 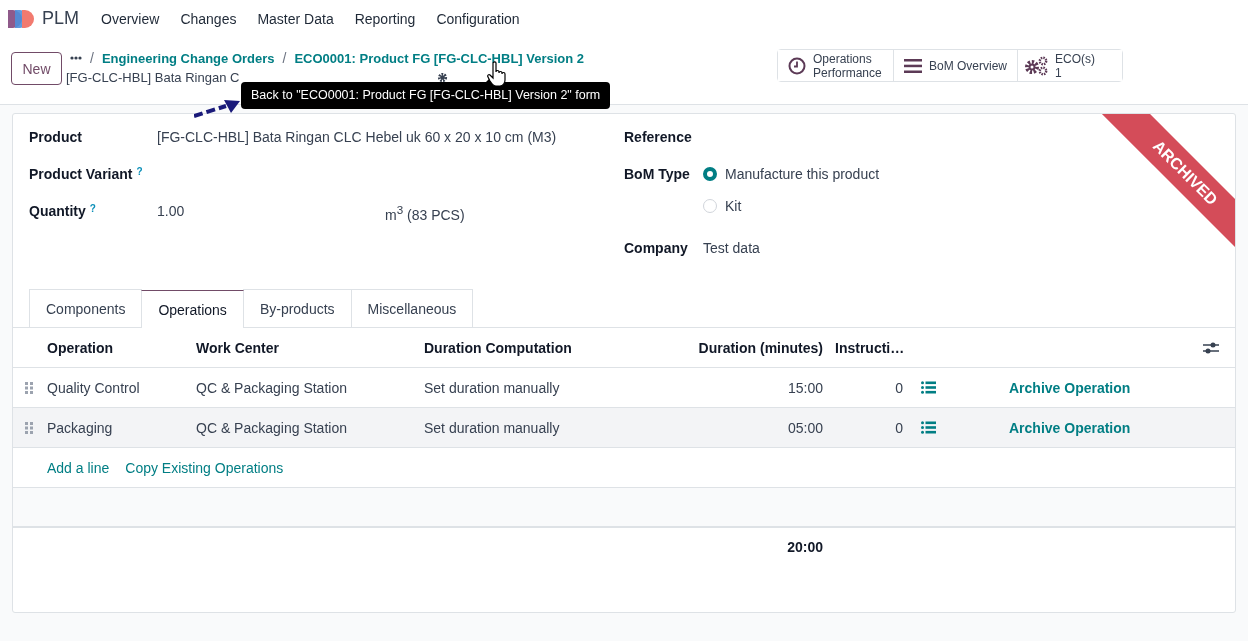 I want to click on breadcrumb-link: ECO0001: Product FG [FG-CLC-HBL] Version 2, so click(x=439, y=58).